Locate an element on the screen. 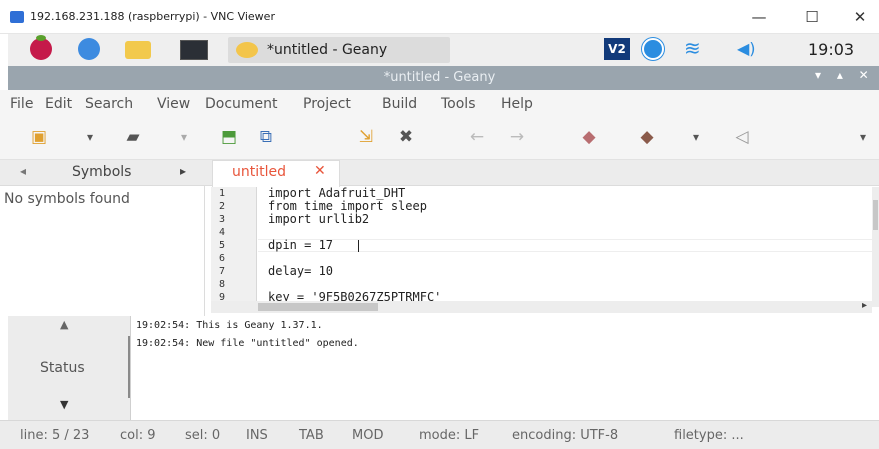  line-number: 3 is located at coordinates (222, 219).